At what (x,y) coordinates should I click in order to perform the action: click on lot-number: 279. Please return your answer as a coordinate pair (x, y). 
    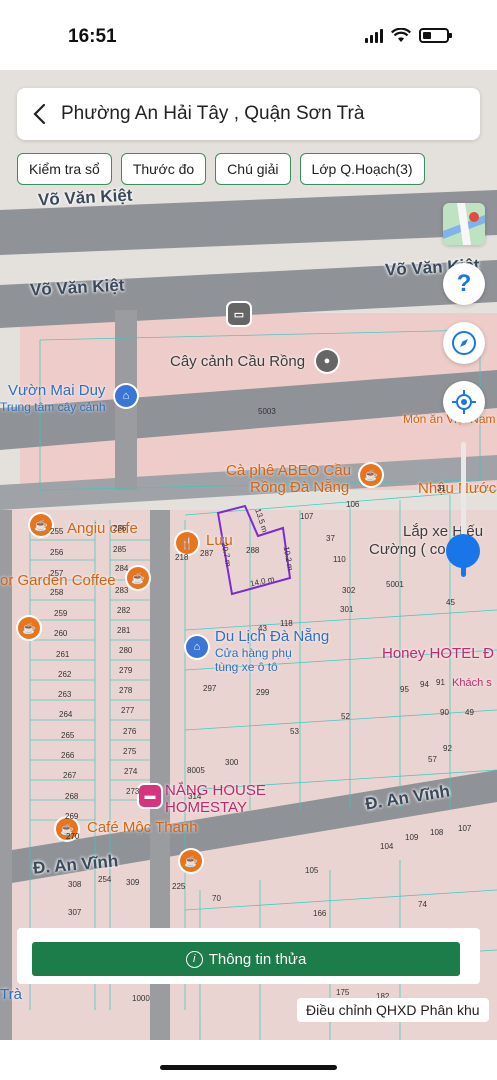
    Looking at the image, I should click on (126, 670).